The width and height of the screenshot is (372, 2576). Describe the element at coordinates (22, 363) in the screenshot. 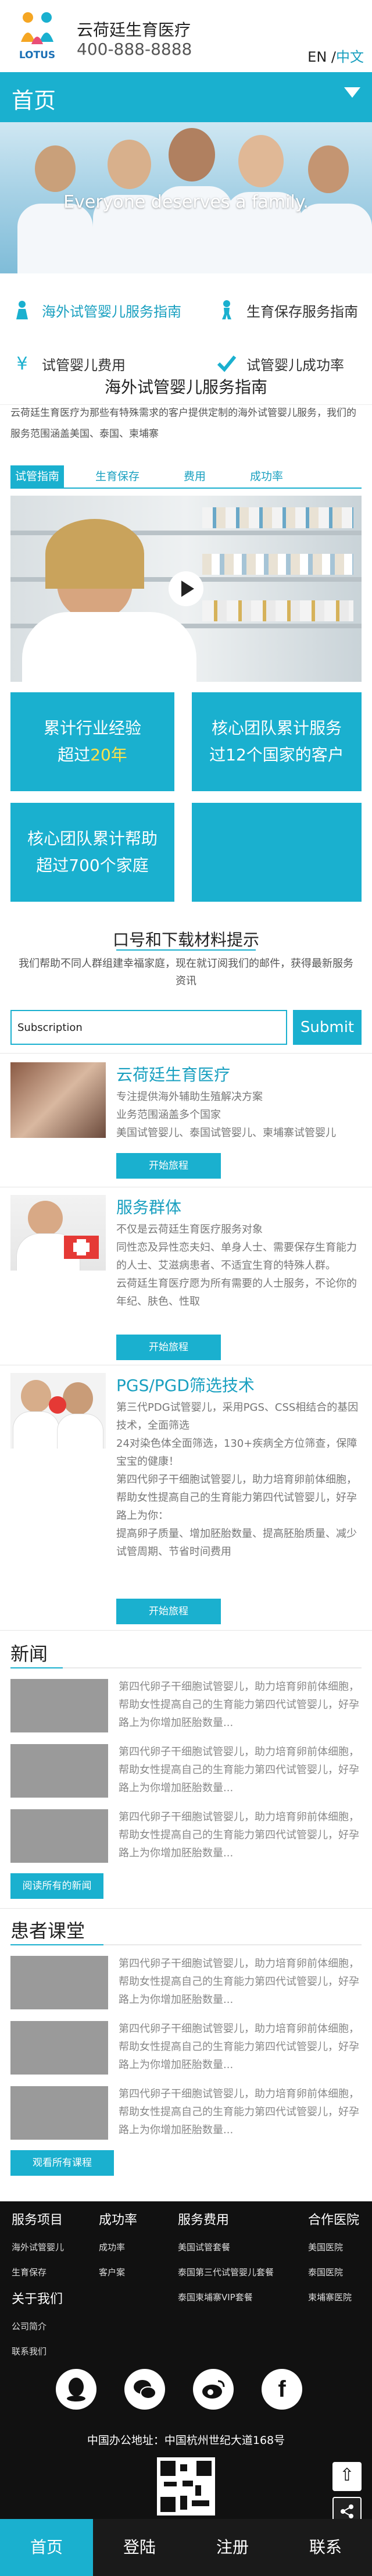

I see `yen-icon: ¥` at that location.